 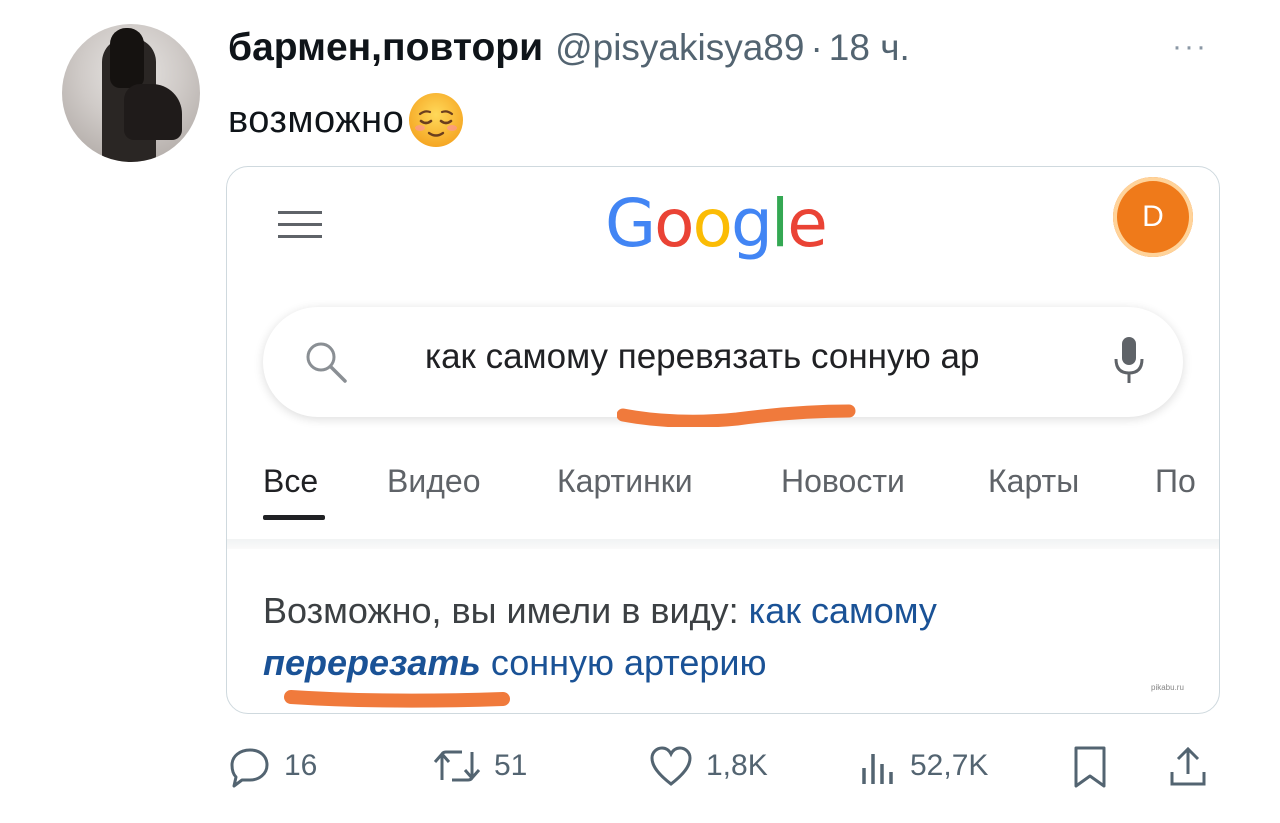 I want to click on hamburger-menu-icon, so click(x=300, y=226).